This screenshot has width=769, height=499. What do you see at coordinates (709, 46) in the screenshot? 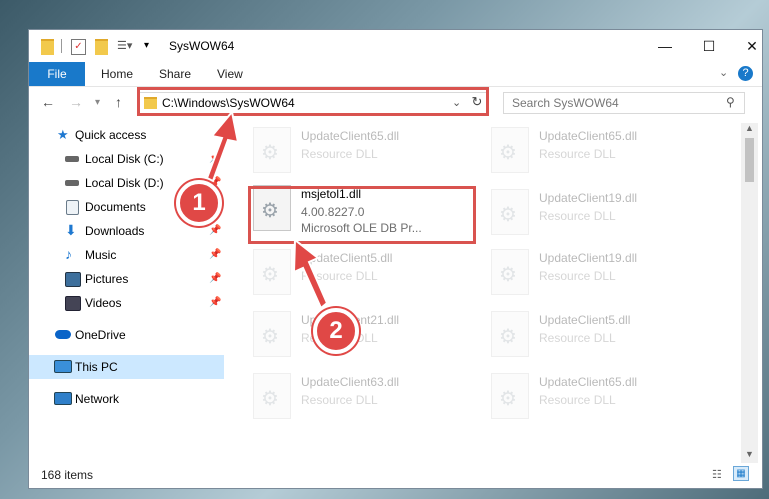
I see `maximize-button: ☐` at bounding box center [709, 46].